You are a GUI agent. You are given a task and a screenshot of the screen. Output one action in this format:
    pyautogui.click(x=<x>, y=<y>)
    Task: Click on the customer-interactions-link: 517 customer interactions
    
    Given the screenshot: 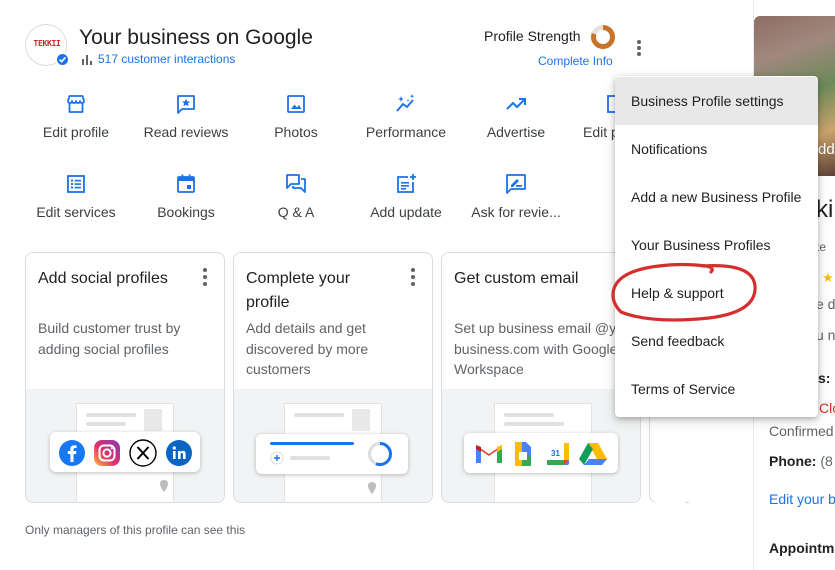 What is the action you would take?
    pyautogui.click(x=158, y=59)
    